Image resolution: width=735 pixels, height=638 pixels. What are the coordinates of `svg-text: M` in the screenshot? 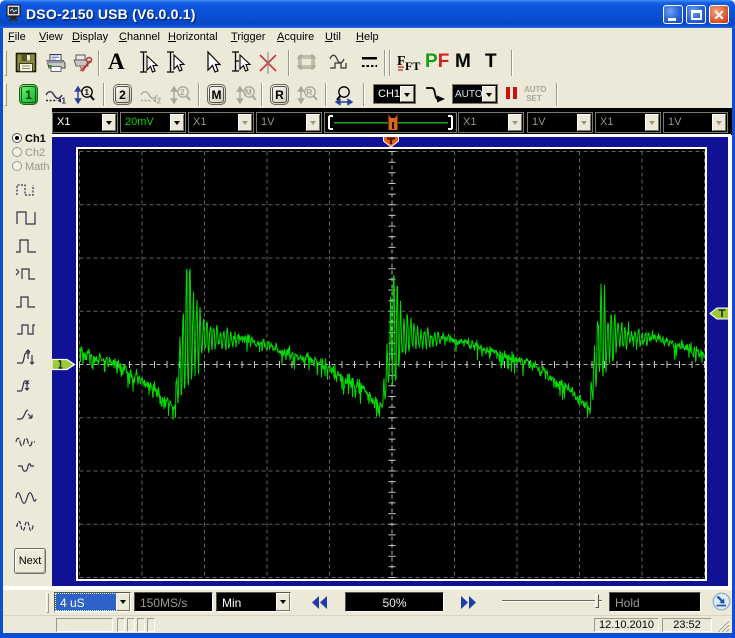 It's located at (248, 92).